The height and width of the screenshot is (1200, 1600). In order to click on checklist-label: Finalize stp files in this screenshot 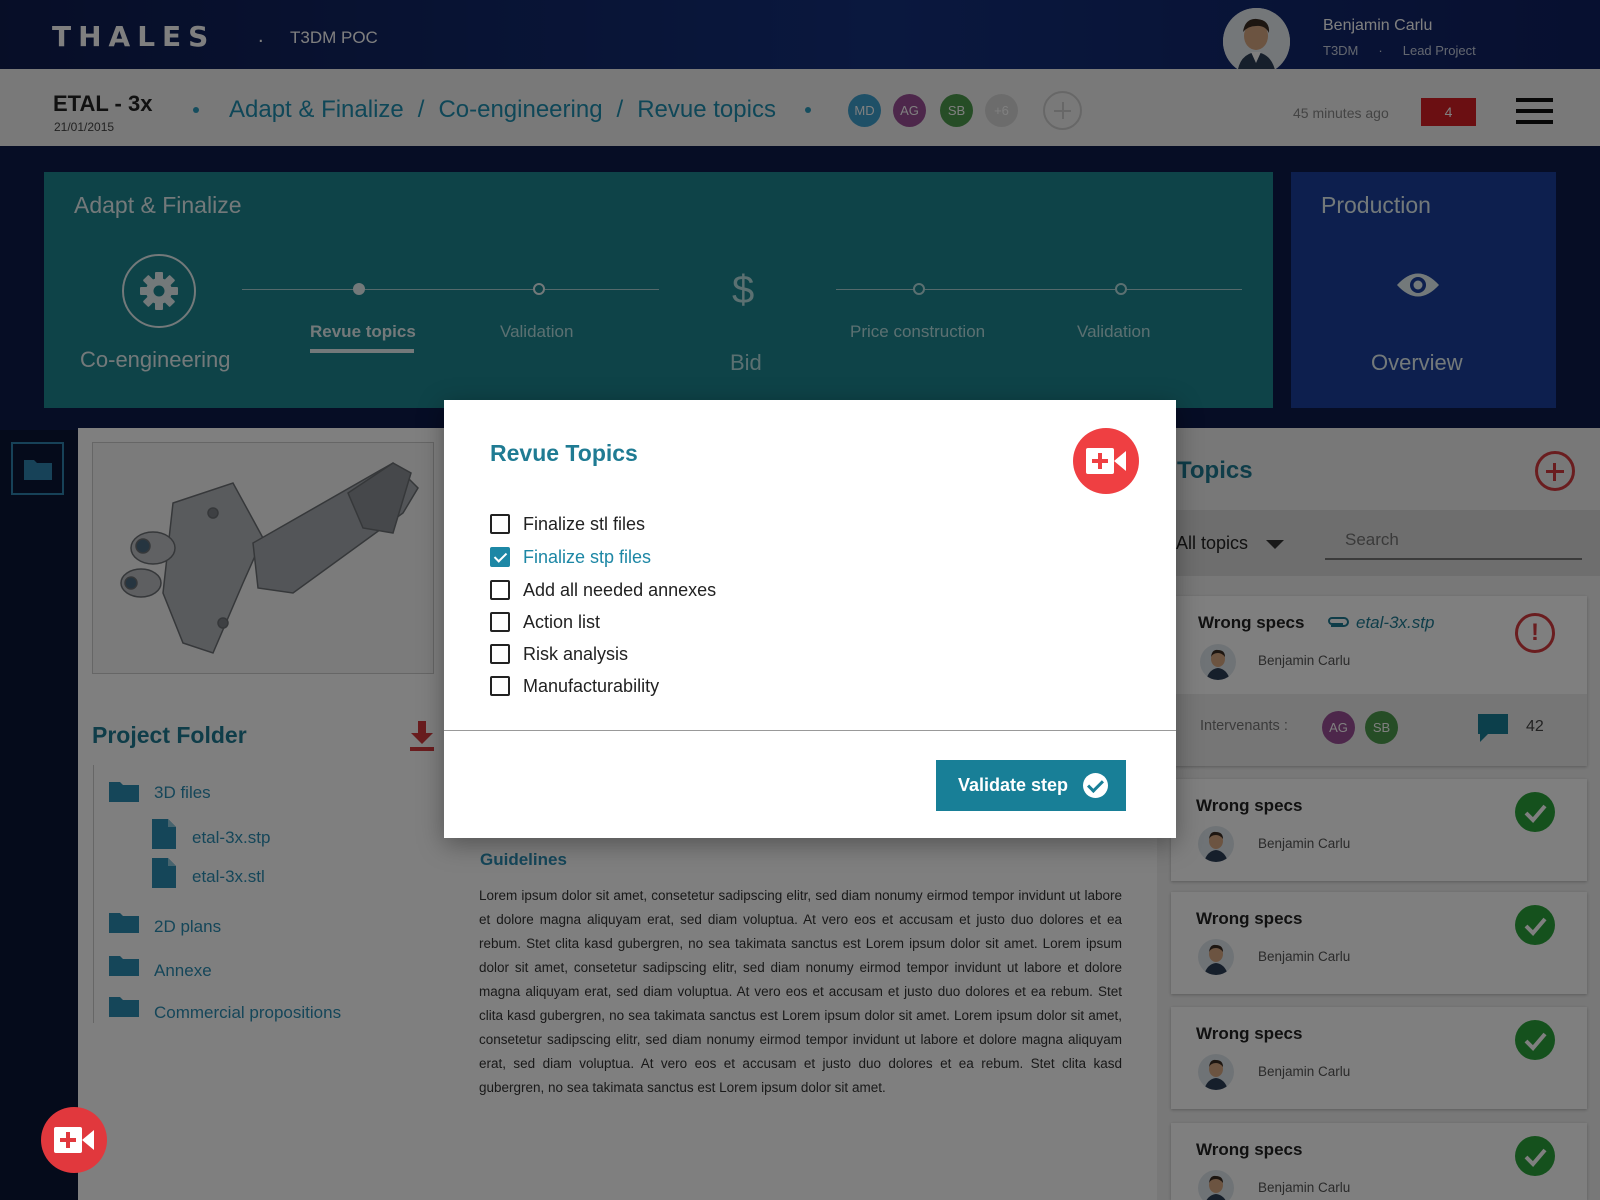, I will do `click(587, 556)`.